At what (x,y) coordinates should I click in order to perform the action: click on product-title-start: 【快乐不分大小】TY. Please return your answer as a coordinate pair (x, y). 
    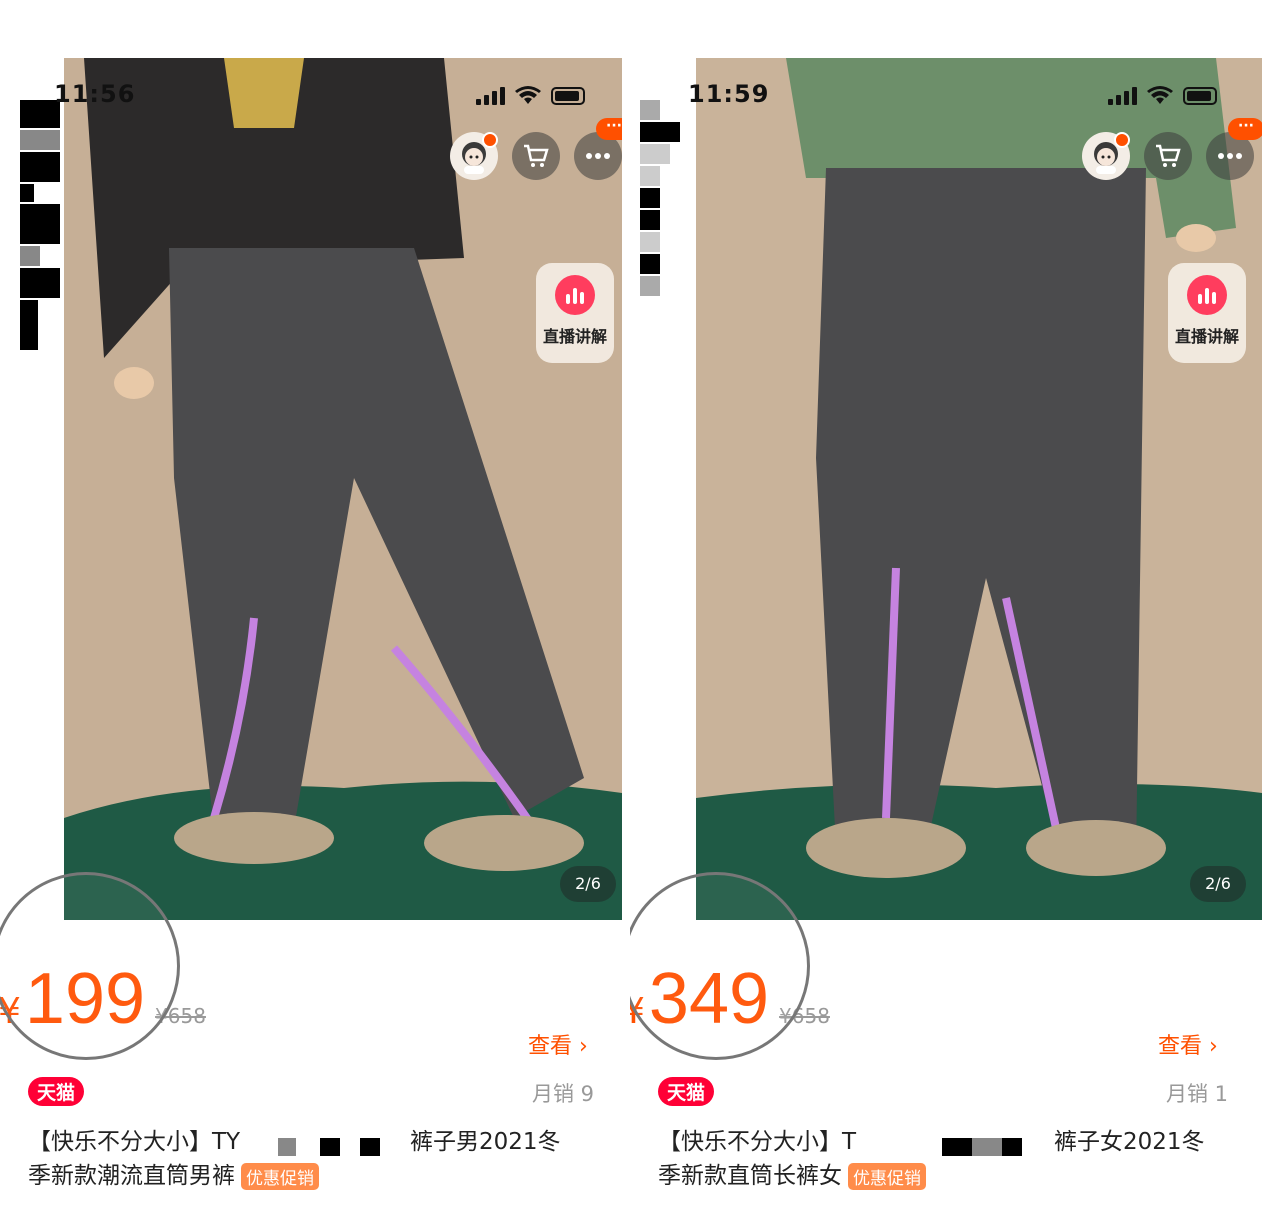
    Looking at the image, I should click on (134, 1139).